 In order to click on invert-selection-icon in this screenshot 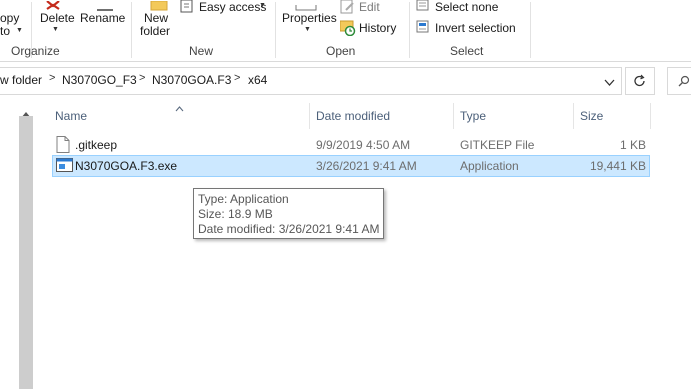, I will do `click(423, 28)`.